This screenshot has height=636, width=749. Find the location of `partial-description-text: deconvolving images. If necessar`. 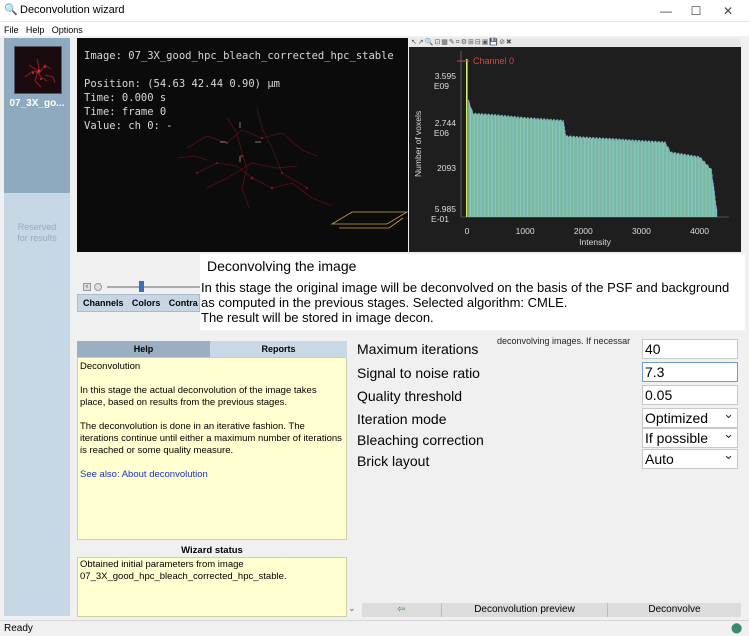

partial-description-text: deconvolving images. If necessar is located at coordinates (564, 341).